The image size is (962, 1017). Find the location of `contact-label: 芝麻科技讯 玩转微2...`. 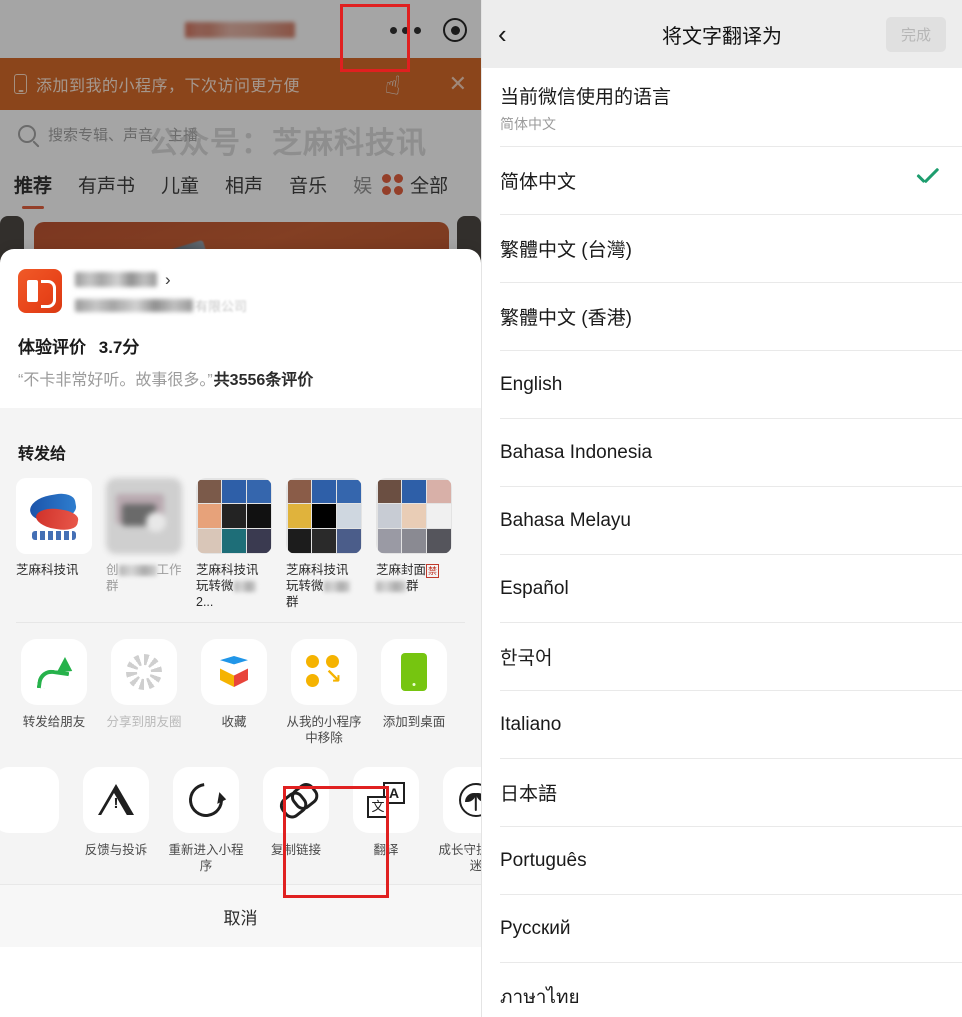

contact-label: 芝麻科技讯 玩转微2... is located at coordinates (227, 586).